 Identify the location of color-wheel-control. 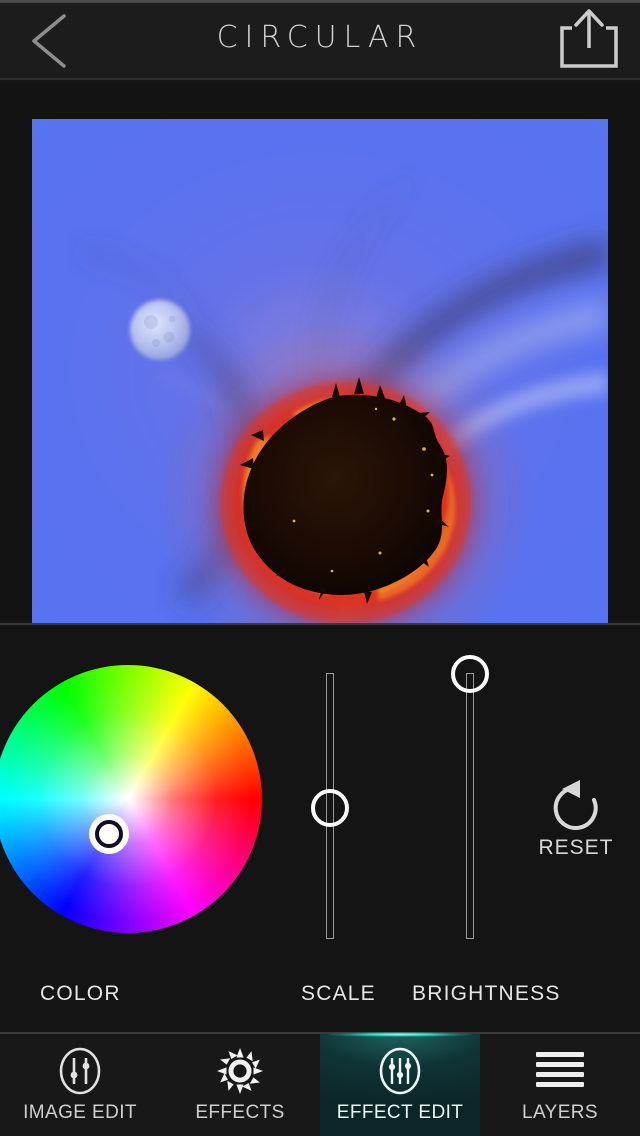
(131, 799).